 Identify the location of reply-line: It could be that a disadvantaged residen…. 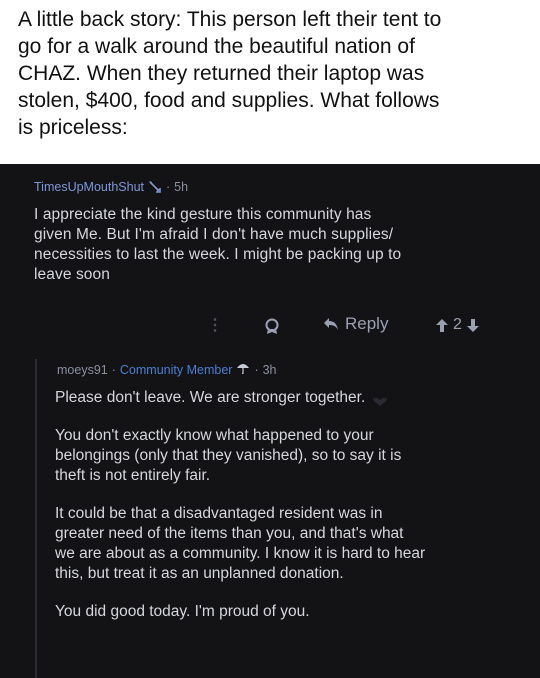
(219, 513).